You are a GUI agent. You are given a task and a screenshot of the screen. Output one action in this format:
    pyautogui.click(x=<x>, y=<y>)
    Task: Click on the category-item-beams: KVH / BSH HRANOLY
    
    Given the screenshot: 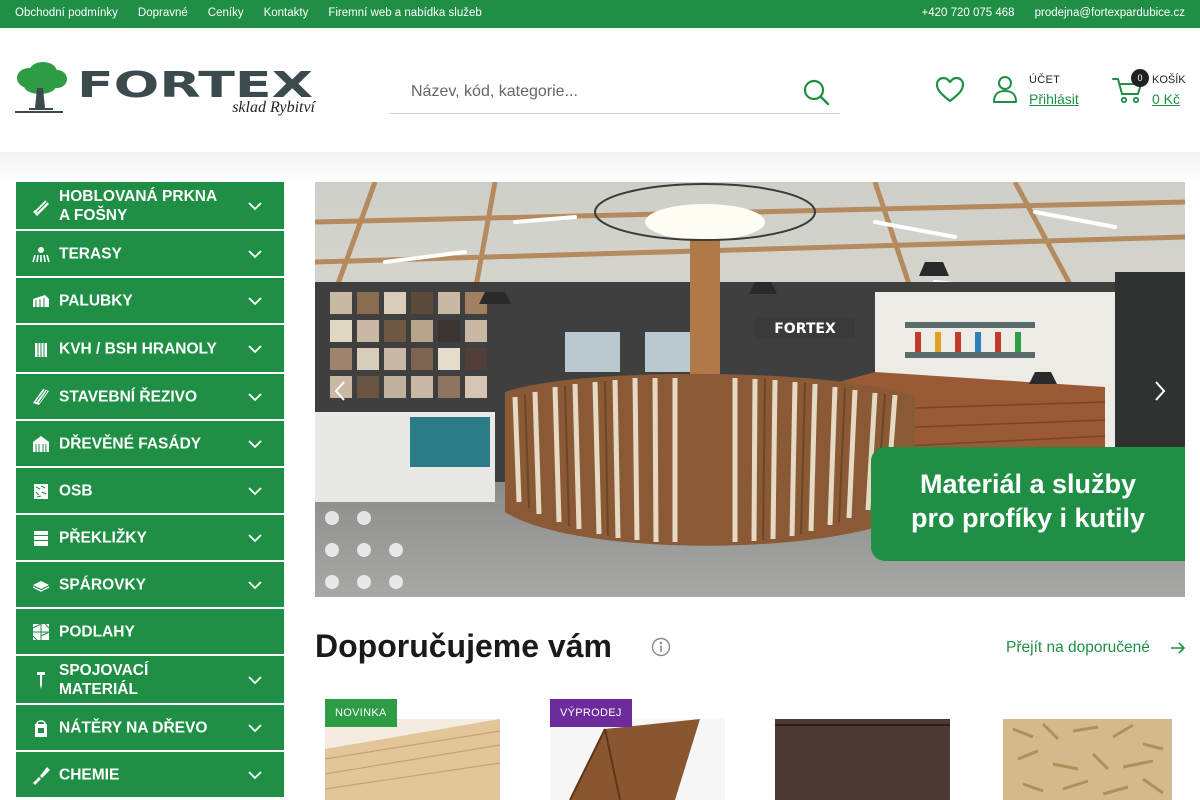 What is the action you would take?
    pyautogui.click(x=150, y=349)
    